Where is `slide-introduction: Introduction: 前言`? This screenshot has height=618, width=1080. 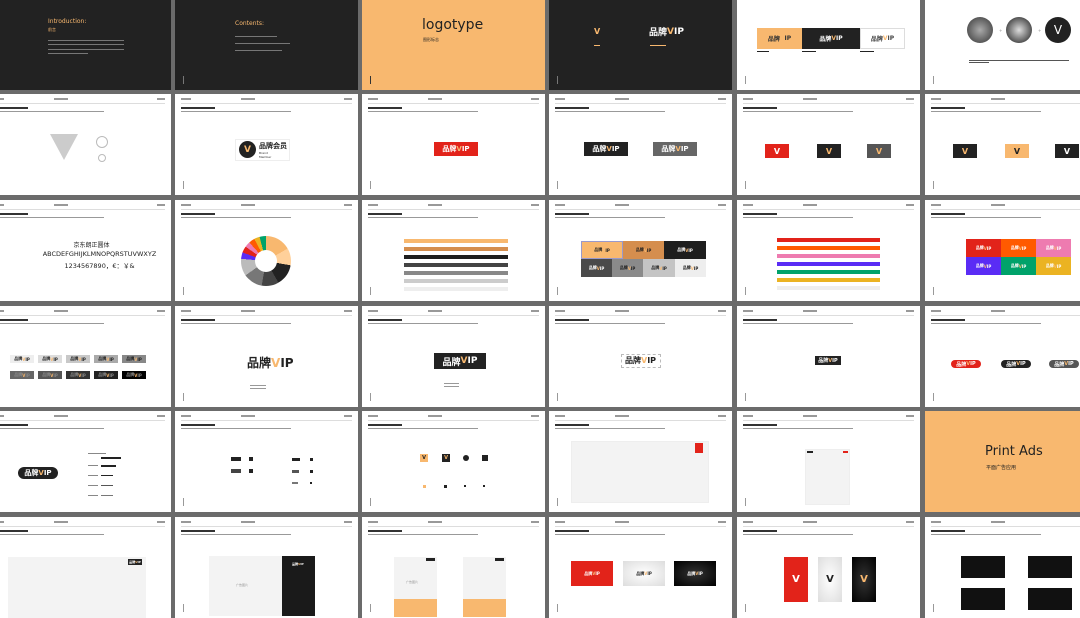 slide-introduction: Introduction: 前言 is located at coordinates (85, 45).